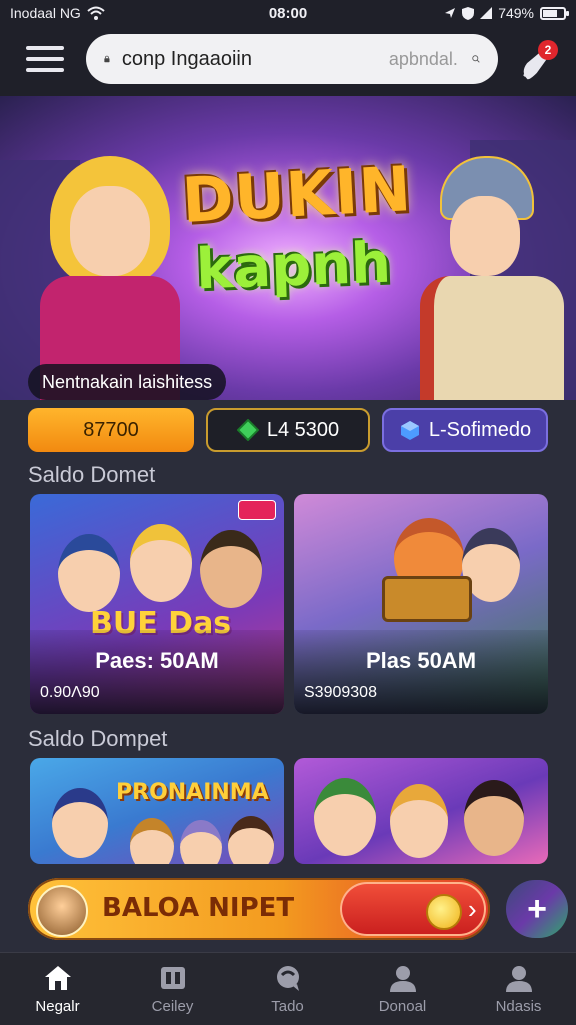 This screenshot has width=576, height=1025. I want to click on wifi-icon, so click(96, 13).